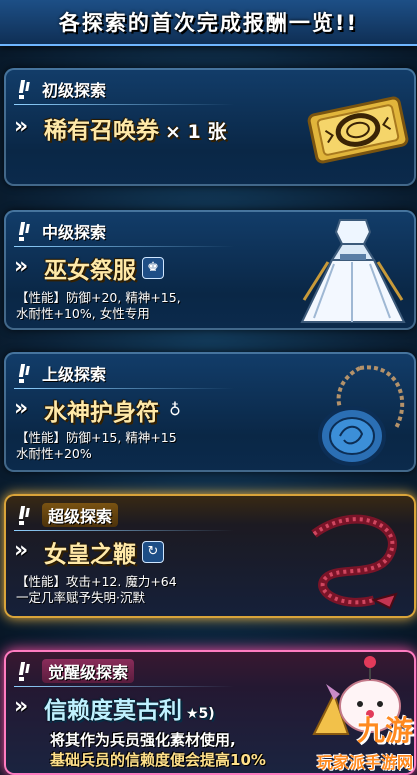  What do you see at coordinates (158, 760) in the screenshot?
I see `desc-line: 基础兵员的信赖度便会提高10%` at bounding box center [158, 760].